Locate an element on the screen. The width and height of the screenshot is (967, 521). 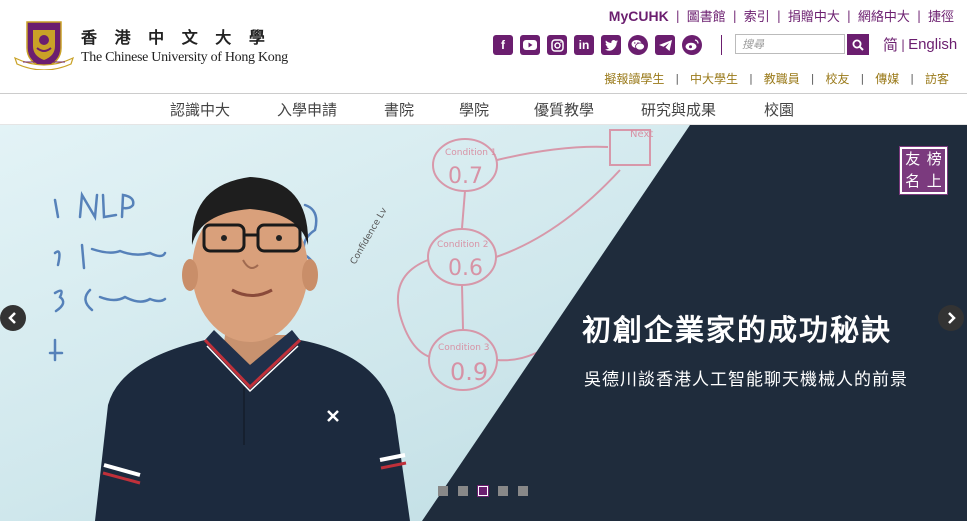
social-media-bar: f in is located at coordinates (601, 45).